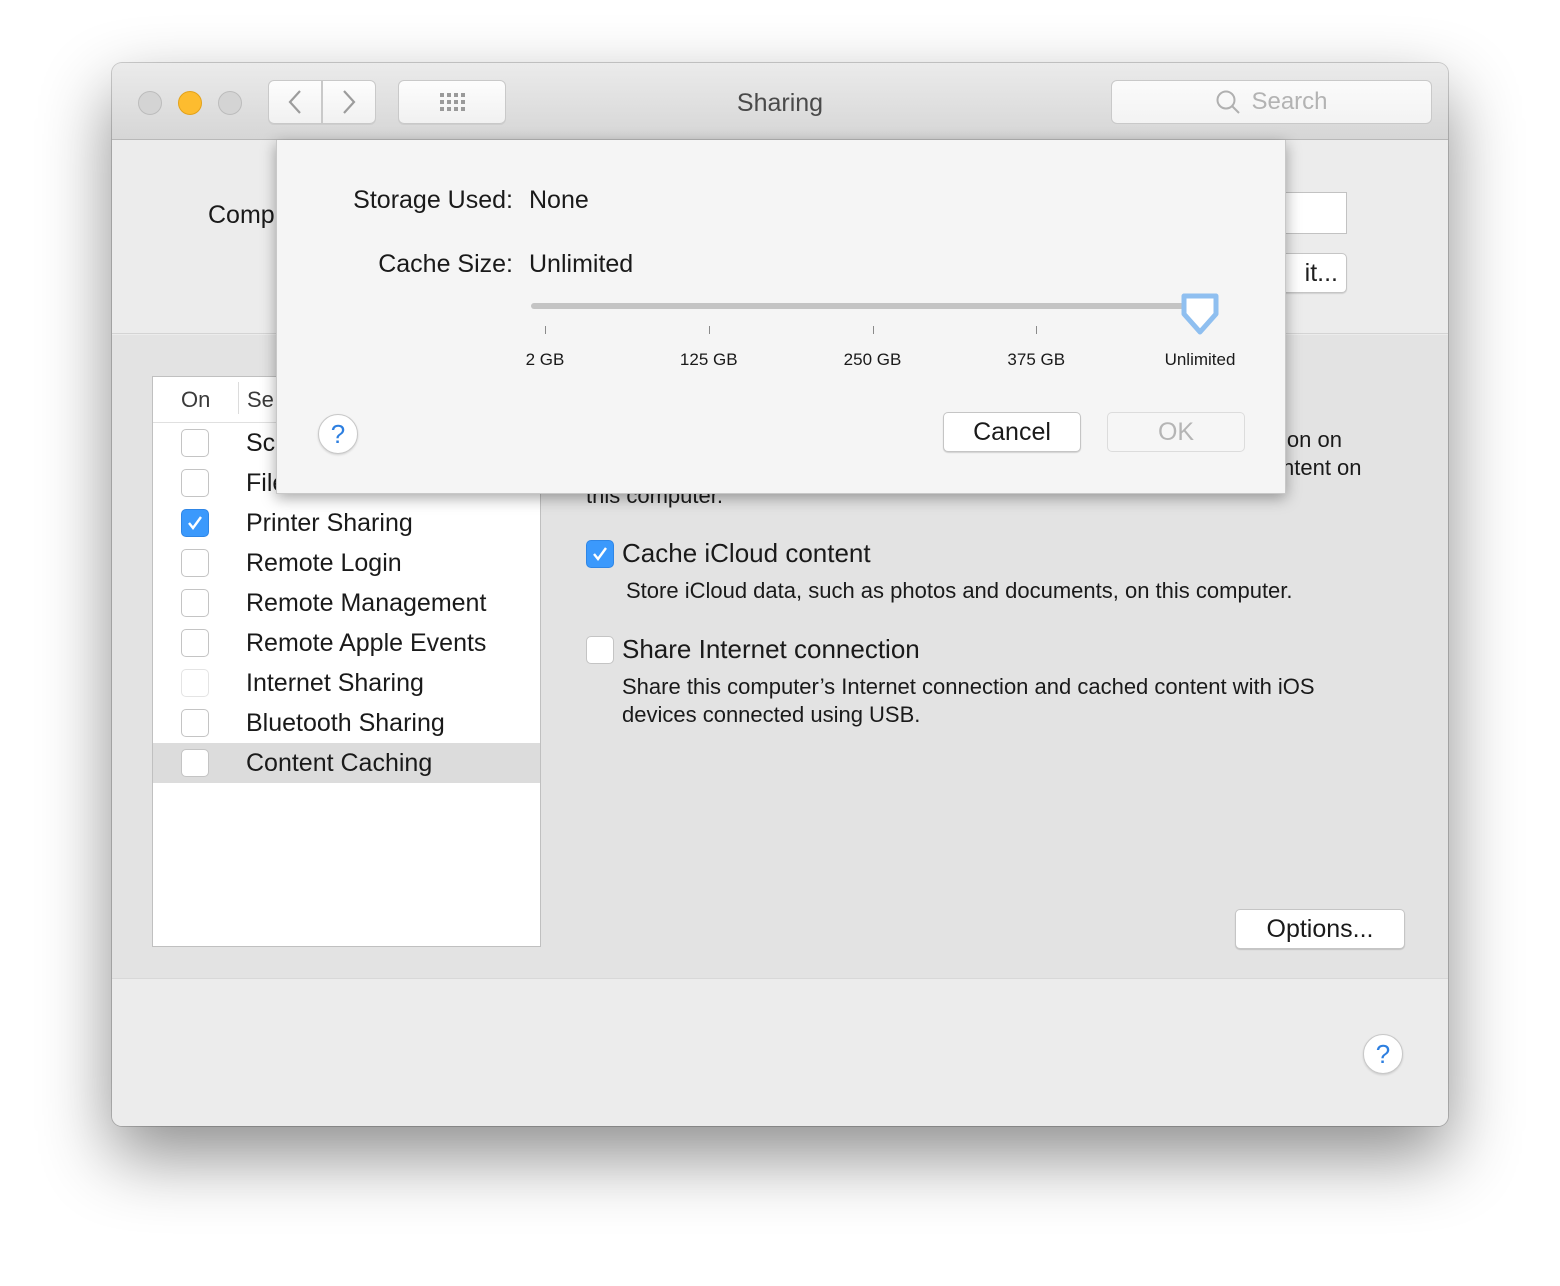 The width and height of the screenshot is (1560, 1286). What do you see at coordinates (324, 563) in the screenshot?
I see `service-label: Remote Login` at bounding box center [324, 563].